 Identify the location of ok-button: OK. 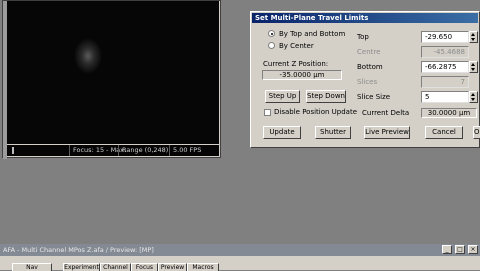
(476, 132).